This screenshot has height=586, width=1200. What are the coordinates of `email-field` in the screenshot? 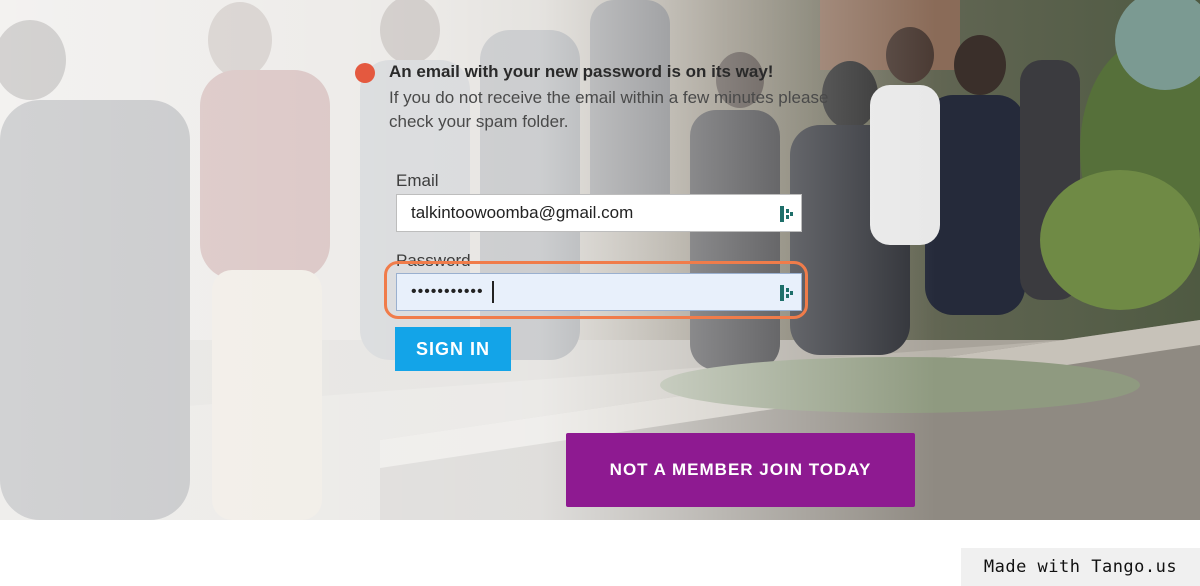 It's located at (584, 213).